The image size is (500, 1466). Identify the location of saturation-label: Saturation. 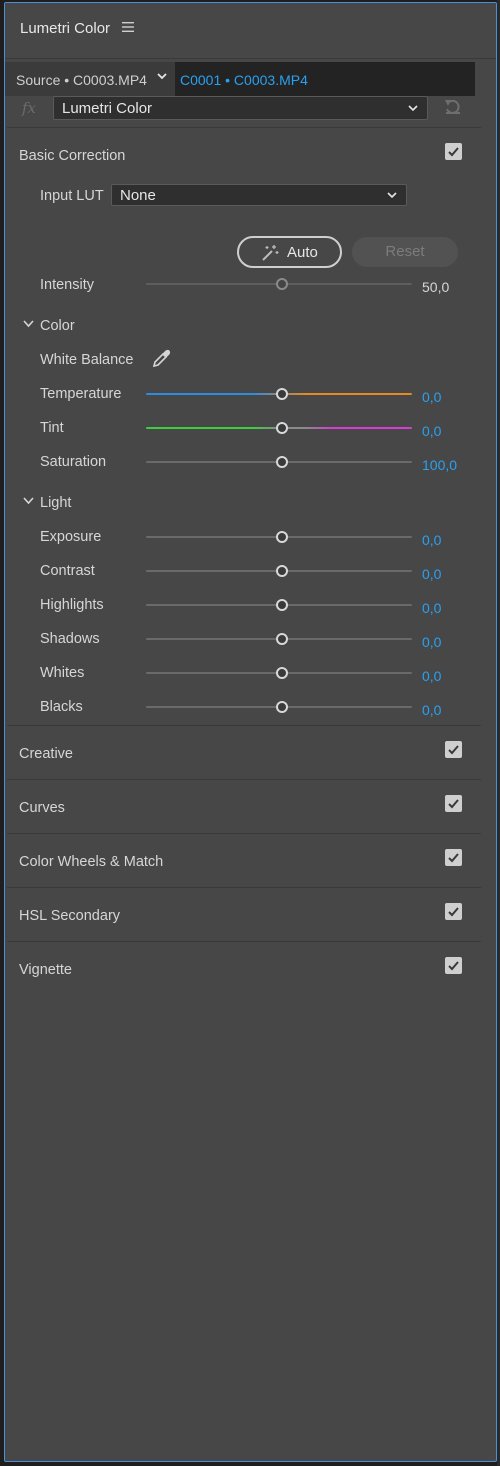
(73, 462).